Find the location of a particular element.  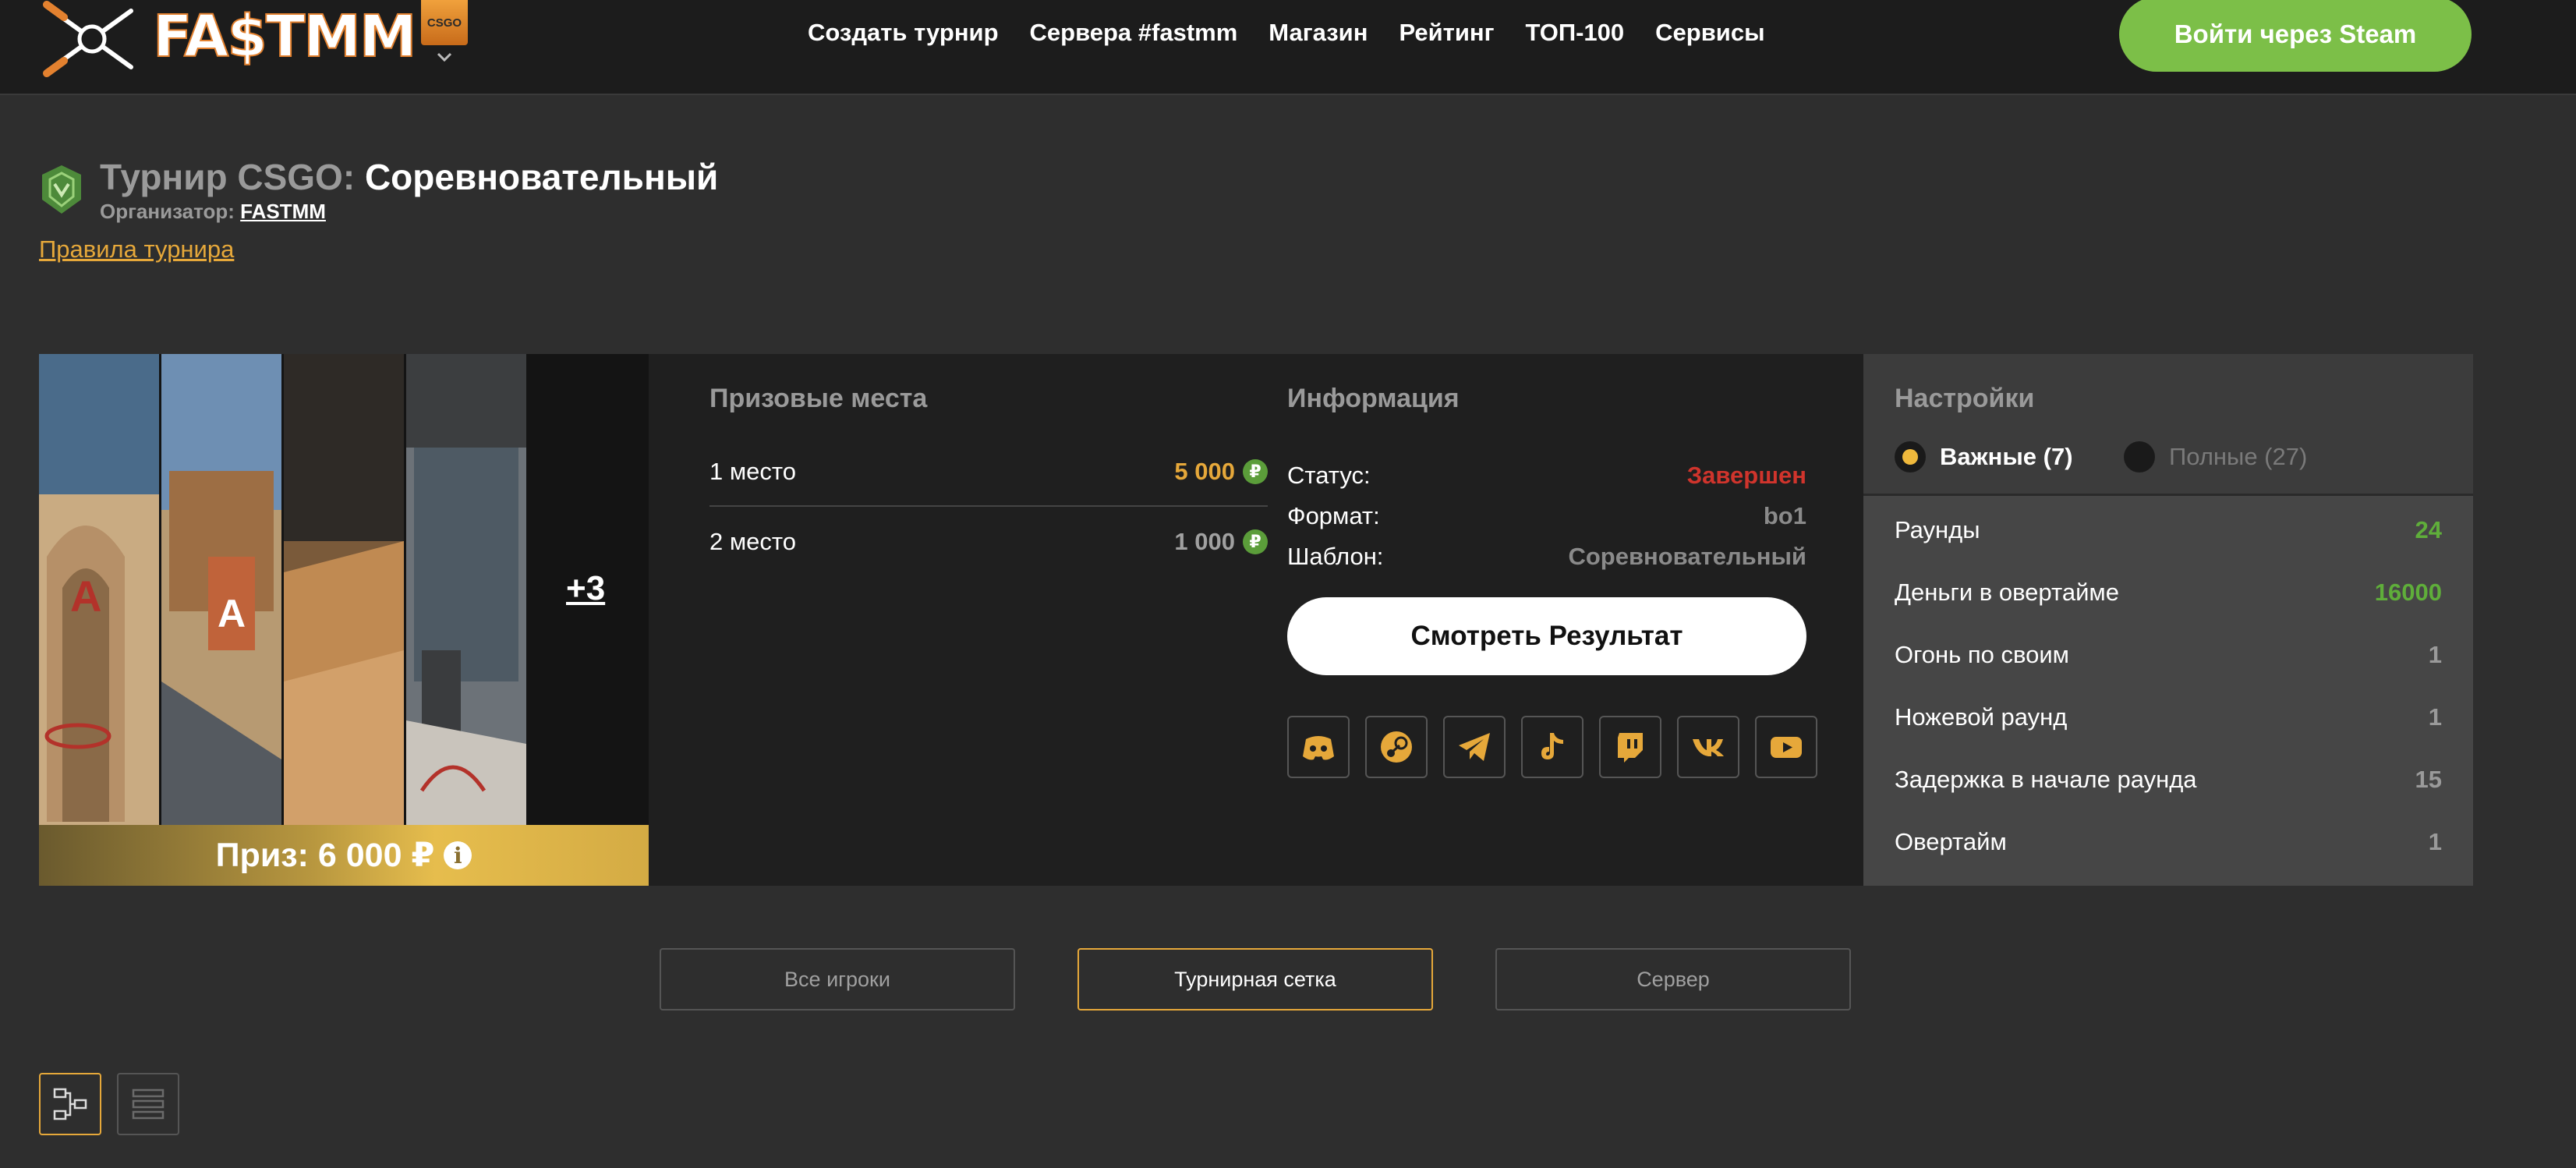

tiktok-icon is located at coordinates (1552, 746).